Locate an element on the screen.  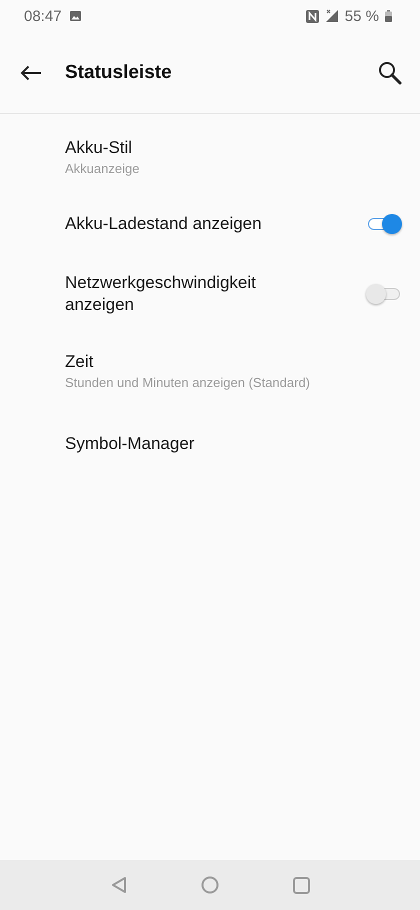
battery-icon is located at coordinates (388, 16).